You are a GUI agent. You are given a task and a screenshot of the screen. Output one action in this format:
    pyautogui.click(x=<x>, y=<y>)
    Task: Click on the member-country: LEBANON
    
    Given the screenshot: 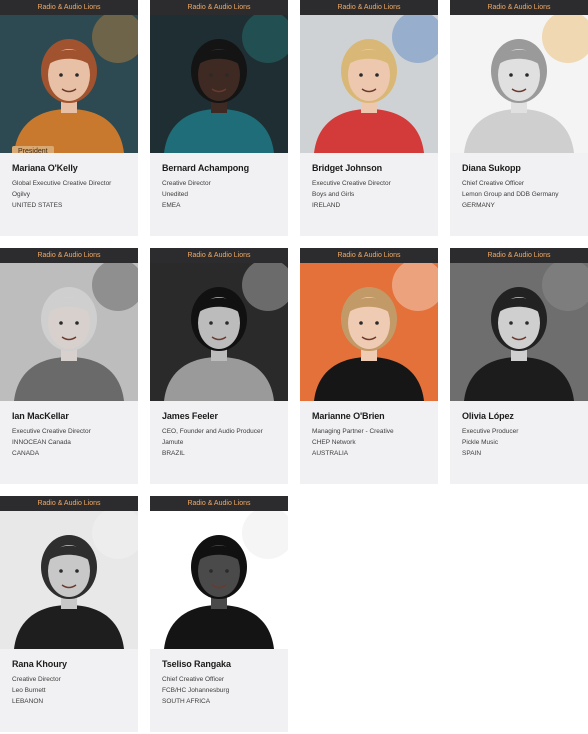 What is the action you would take?
    pyautogui.click(x=28, y=701)
    